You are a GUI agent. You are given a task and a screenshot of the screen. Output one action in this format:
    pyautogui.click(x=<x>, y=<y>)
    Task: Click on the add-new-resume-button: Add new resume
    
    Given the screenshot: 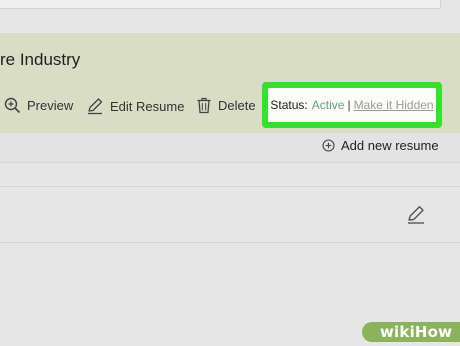 What is the action you would take?
    pyautogui.click(x=380, y=145)
    